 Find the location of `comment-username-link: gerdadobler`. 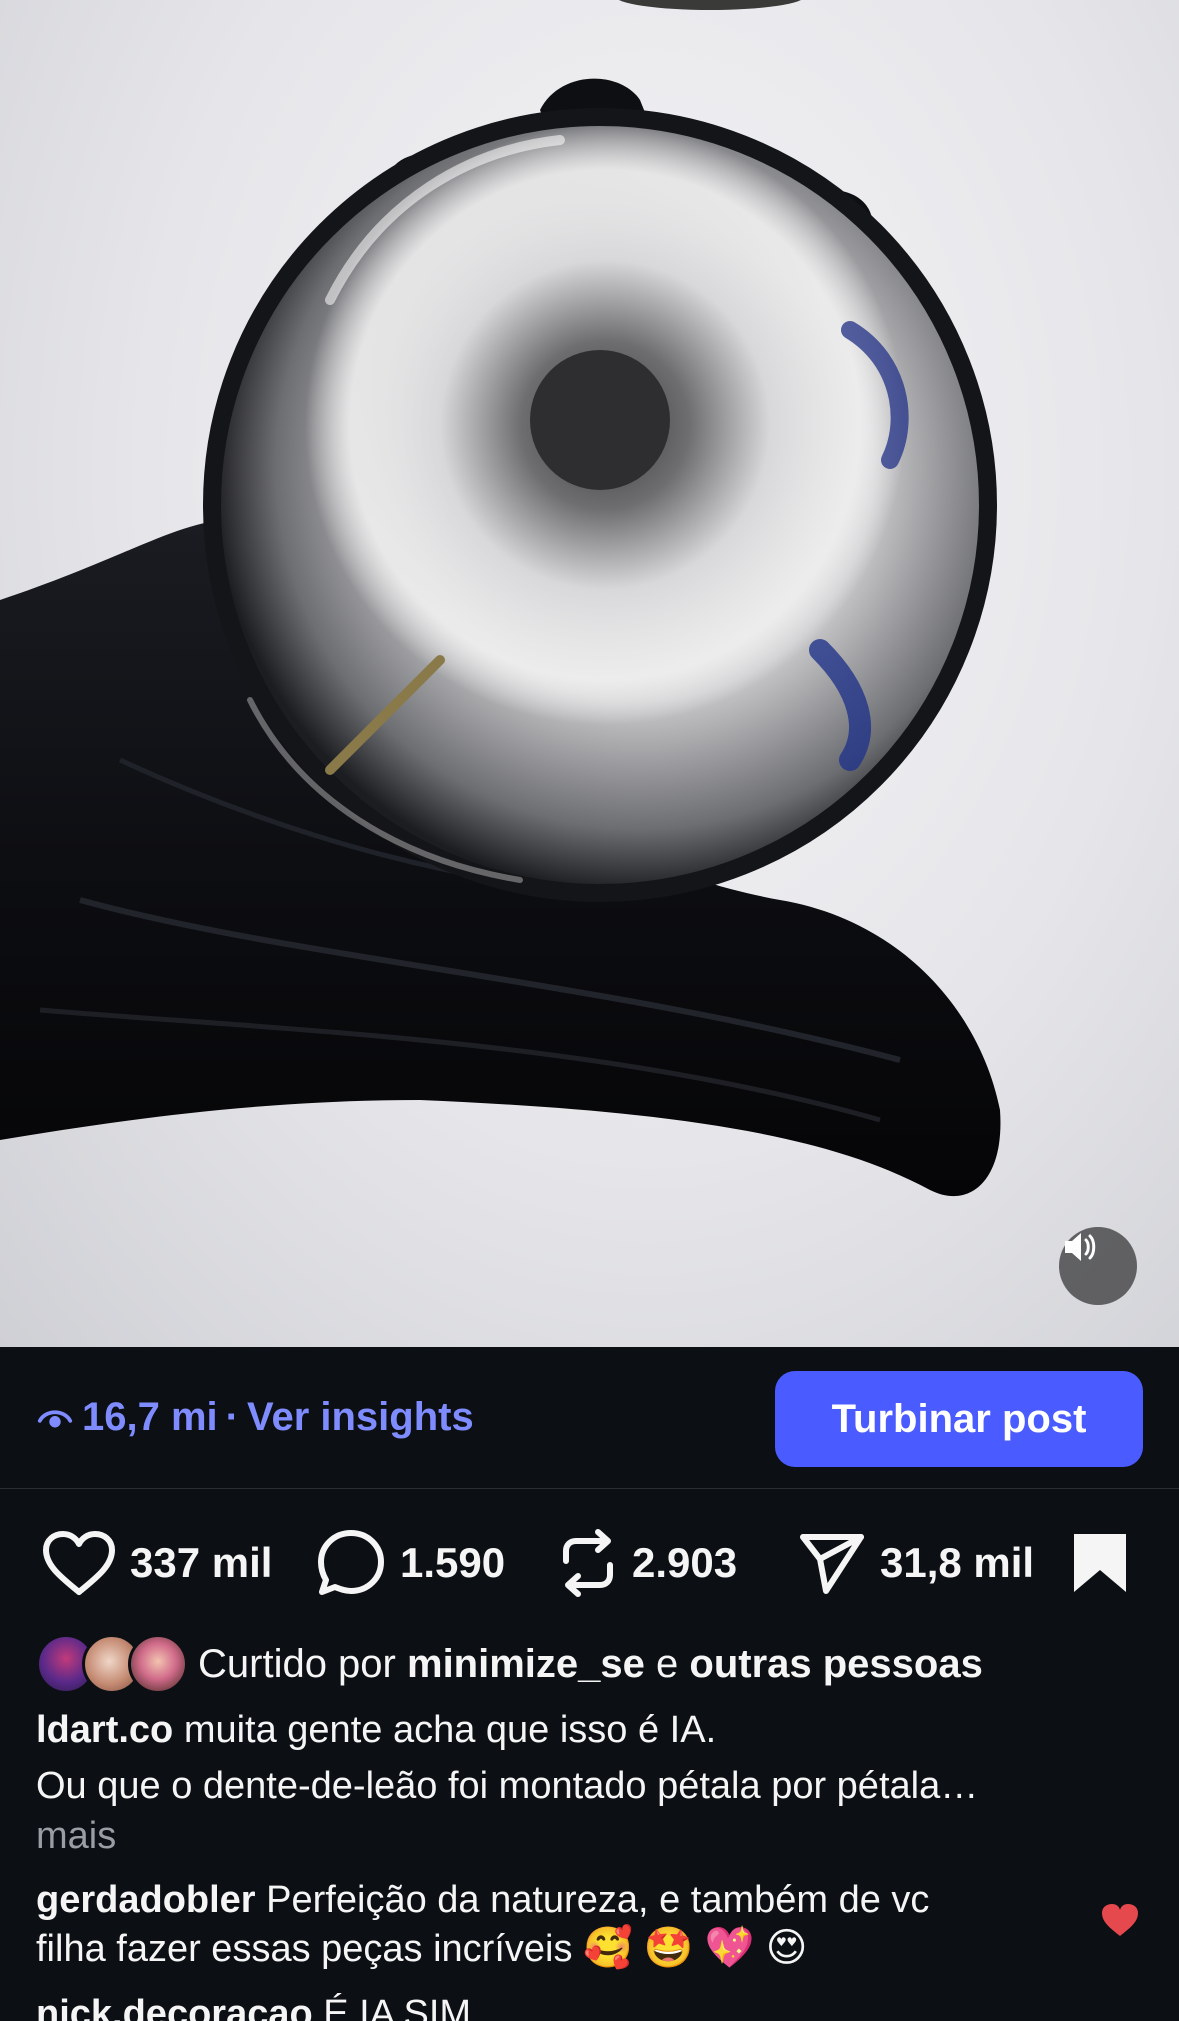

comment-username-link: gerdadobler is located at coordinates (146, 1900).